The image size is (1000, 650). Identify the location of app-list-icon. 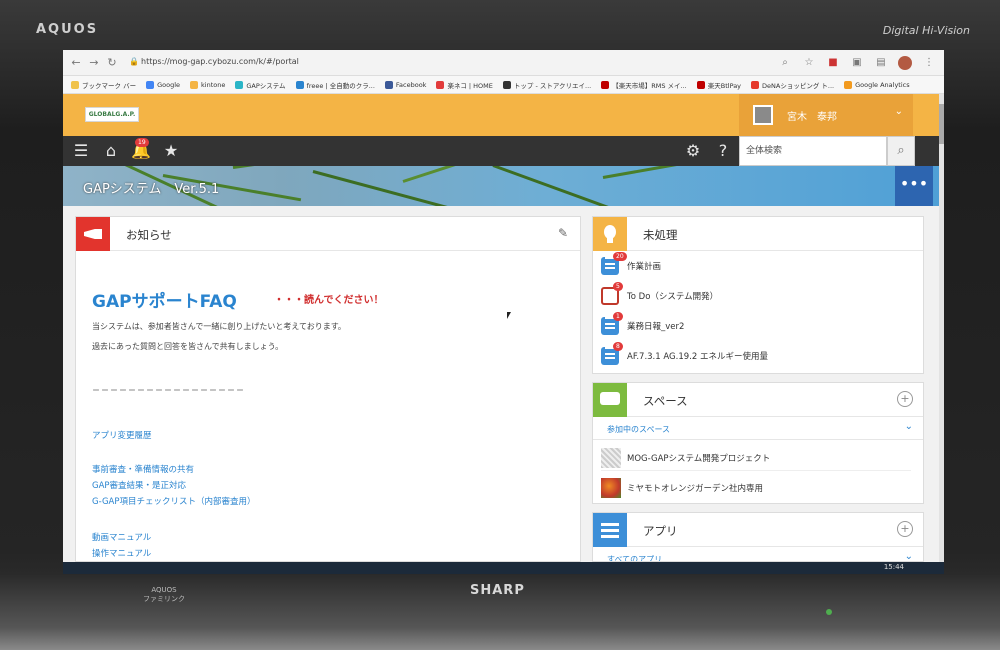
(610, 530).